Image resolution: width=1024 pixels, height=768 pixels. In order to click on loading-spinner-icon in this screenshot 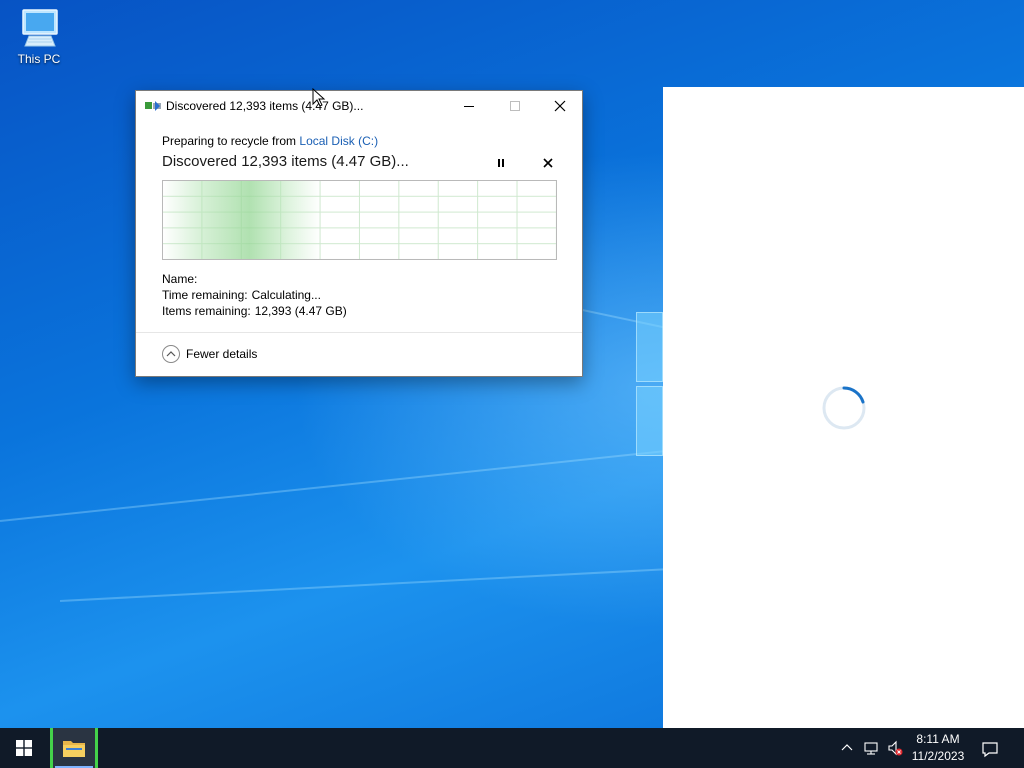, I will do `click(844, 408)`.